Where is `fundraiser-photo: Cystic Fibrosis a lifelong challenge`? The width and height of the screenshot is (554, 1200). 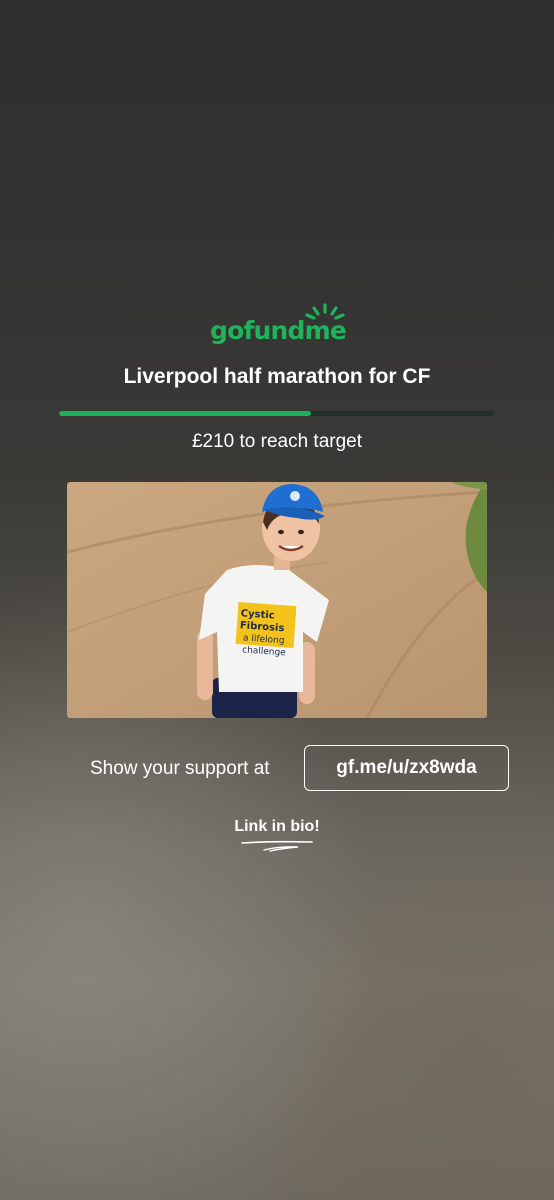 fundraiser-photo: Cystic Fibrosis a lifelong challenge is located at coordinates (277, 600).